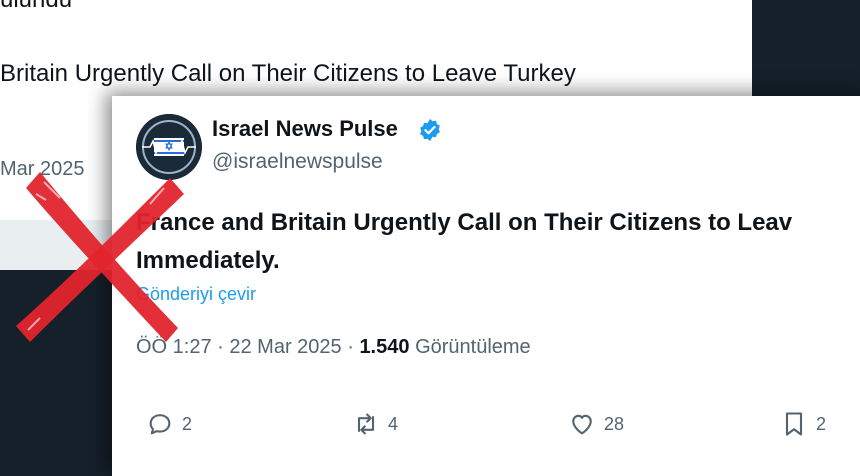 This screenshot has height=476, width=860. Describe the element at coordinates (794, 424) in the screenshot. I see `bookmark-icon` at that location.